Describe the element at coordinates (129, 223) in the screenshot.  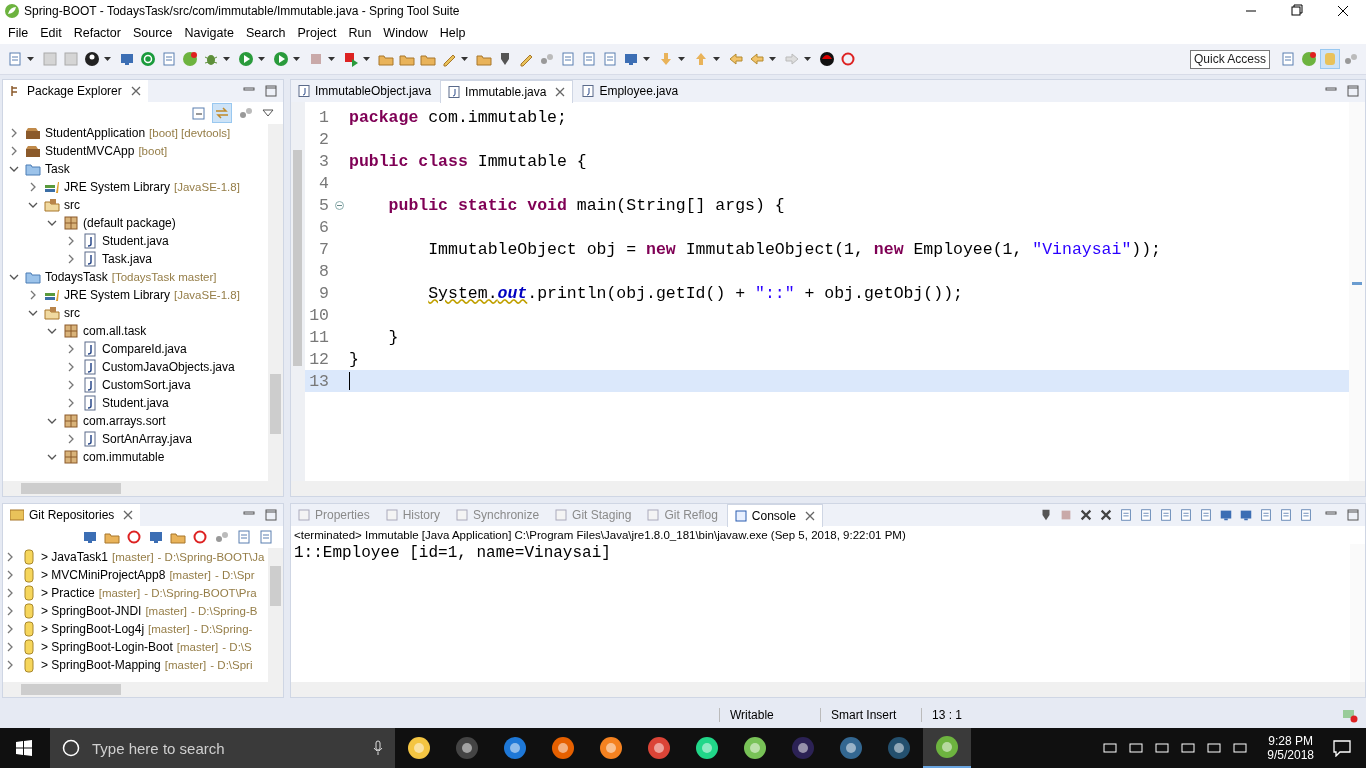
I see `tree-item: (default package)` at that location.